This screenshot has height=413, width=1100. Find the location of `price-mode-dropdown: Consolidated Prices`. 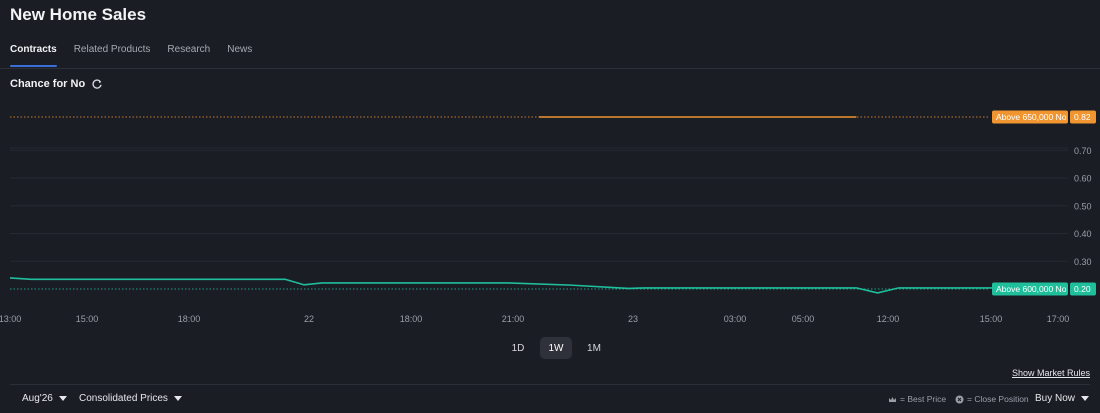

price-mode-dropdown: Consolidated Prices is located at coordinates (130, 398).